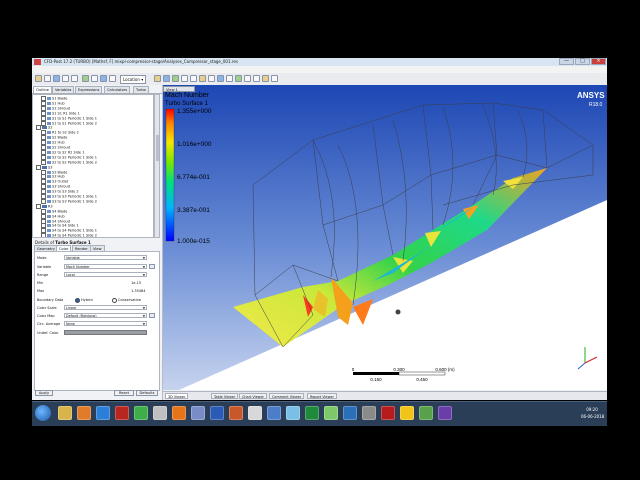 Image resolution: width=640 pixels, height=480 pixels. I want to click on ansys-workbench-icon, so click(255, 413).